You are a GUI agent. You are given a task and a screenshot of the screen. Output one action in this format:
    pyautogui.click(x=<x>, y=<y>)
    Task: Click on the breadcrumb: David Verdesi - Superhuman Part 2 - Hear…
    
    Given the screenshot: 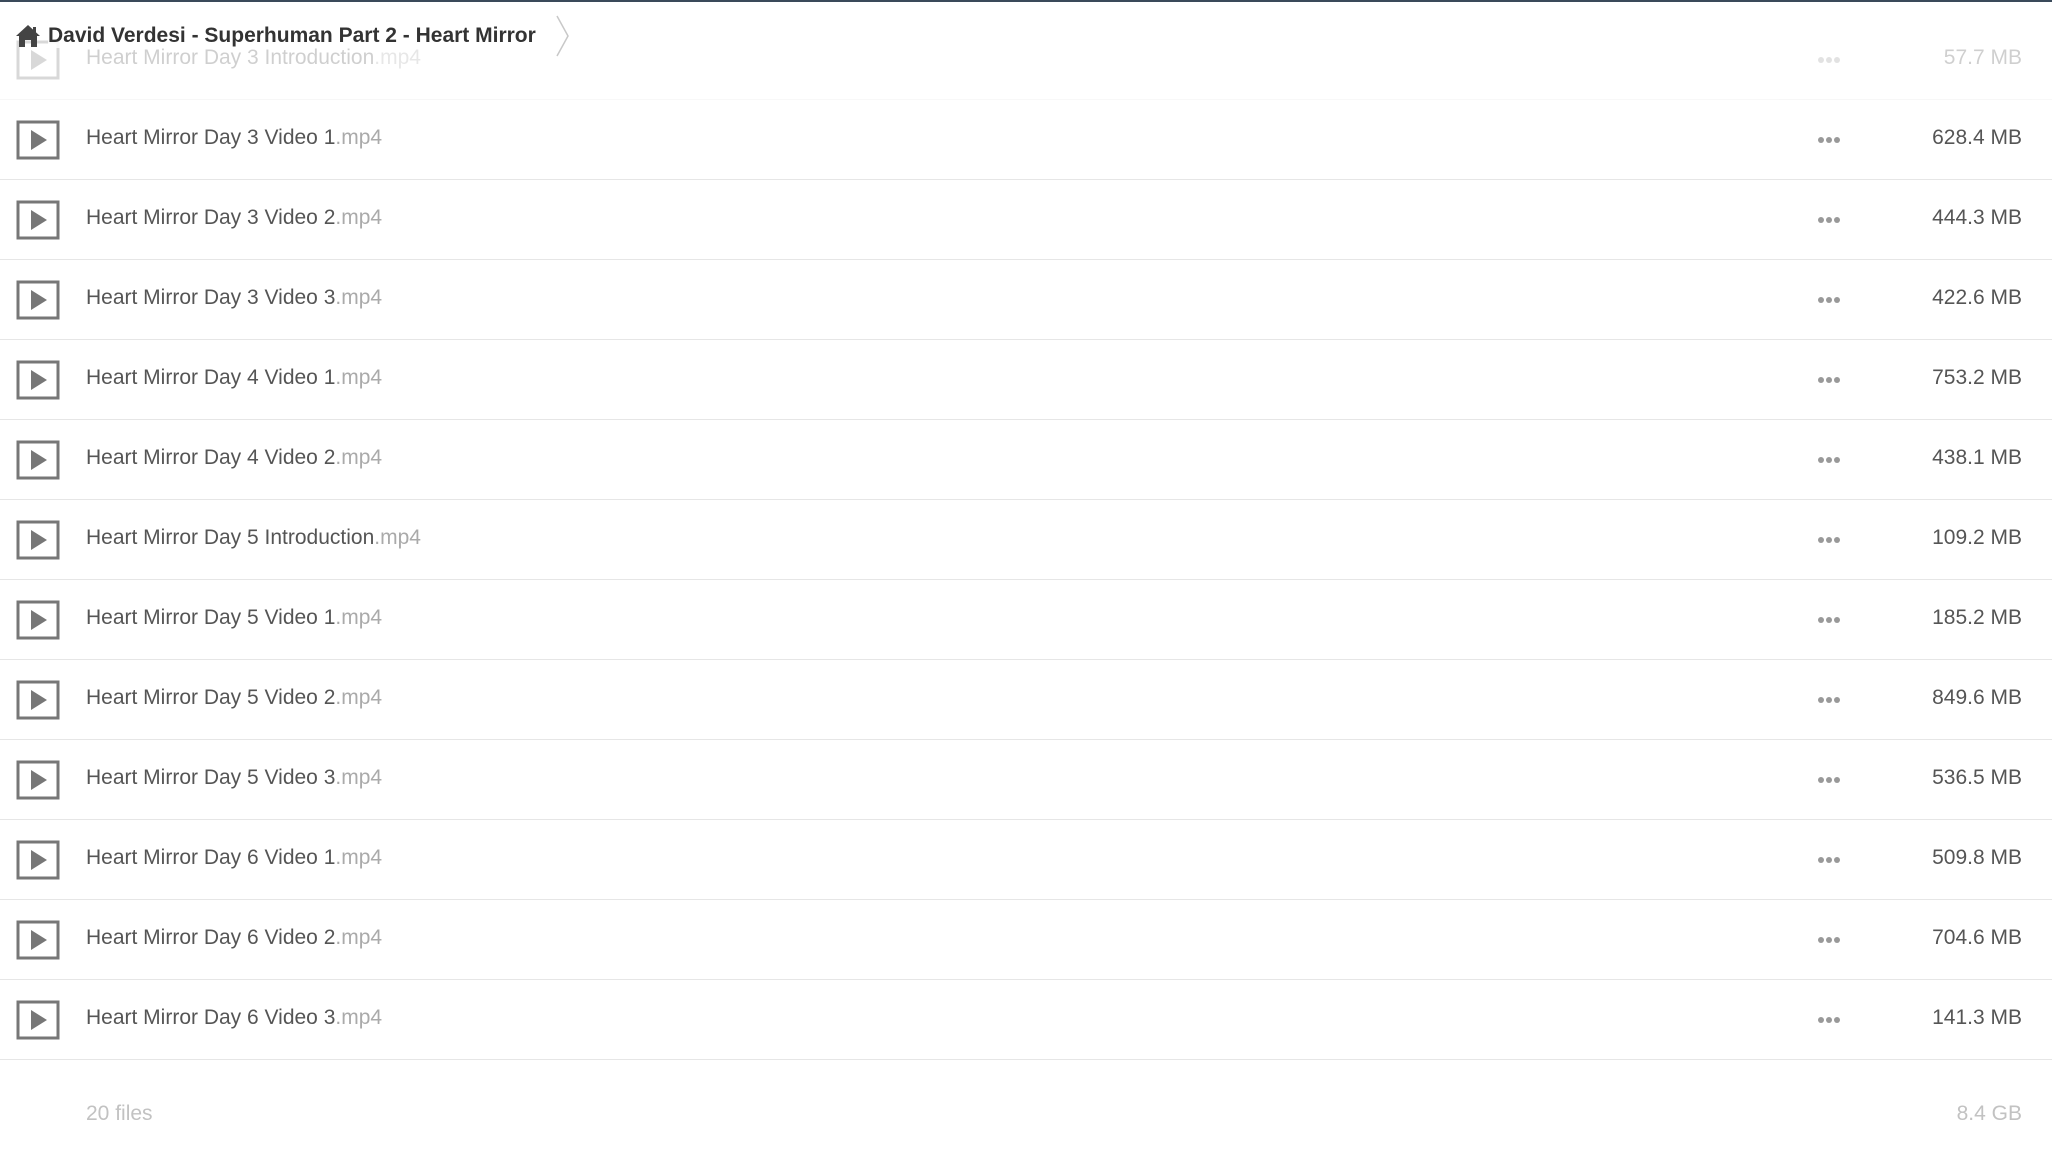 What is the action you would take?
    pyautogui.click(x=286, y=36)
    